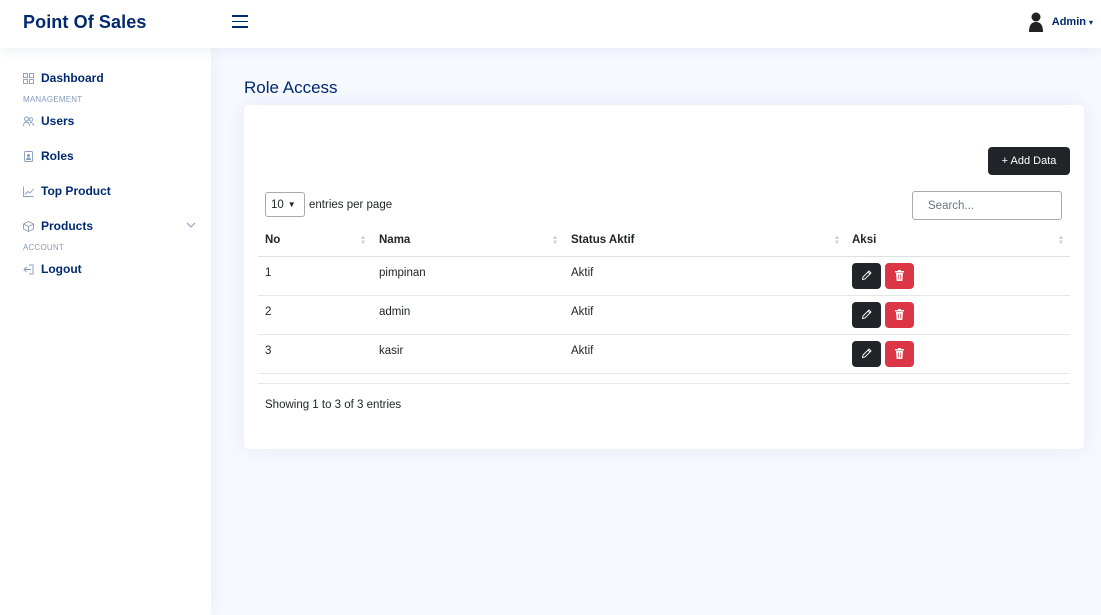 This screenshot has width=1101, height=615. What do you see at coordinates (28, 191) in the screenshot?
I see `graph-icon` at bounding box center [28, 191].